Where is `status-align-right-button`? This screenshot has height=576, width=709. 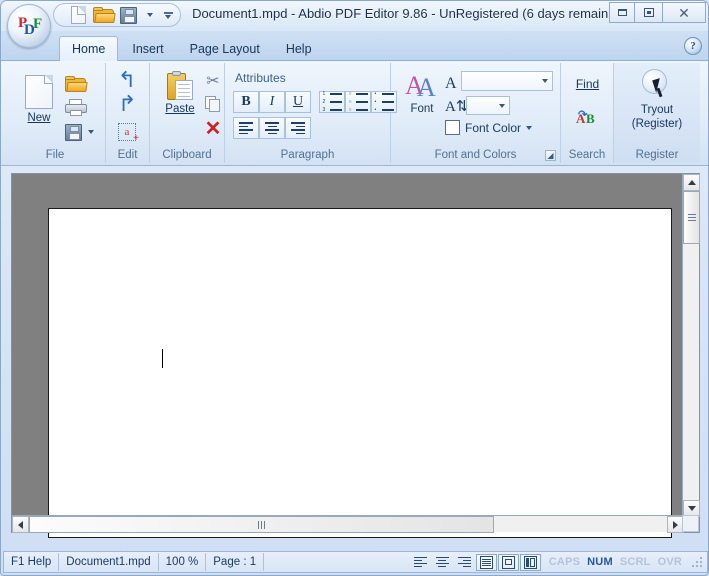
status-align-right-button is located at coordinates (464, 562).